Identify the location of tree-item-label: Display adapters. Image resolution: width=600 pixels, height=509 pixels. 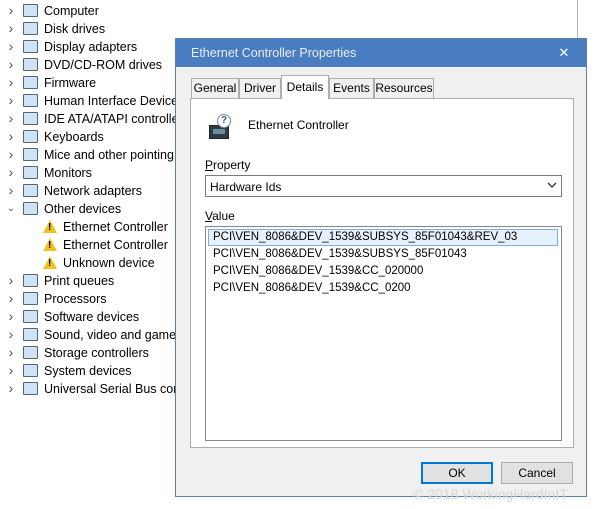
(91, 47).